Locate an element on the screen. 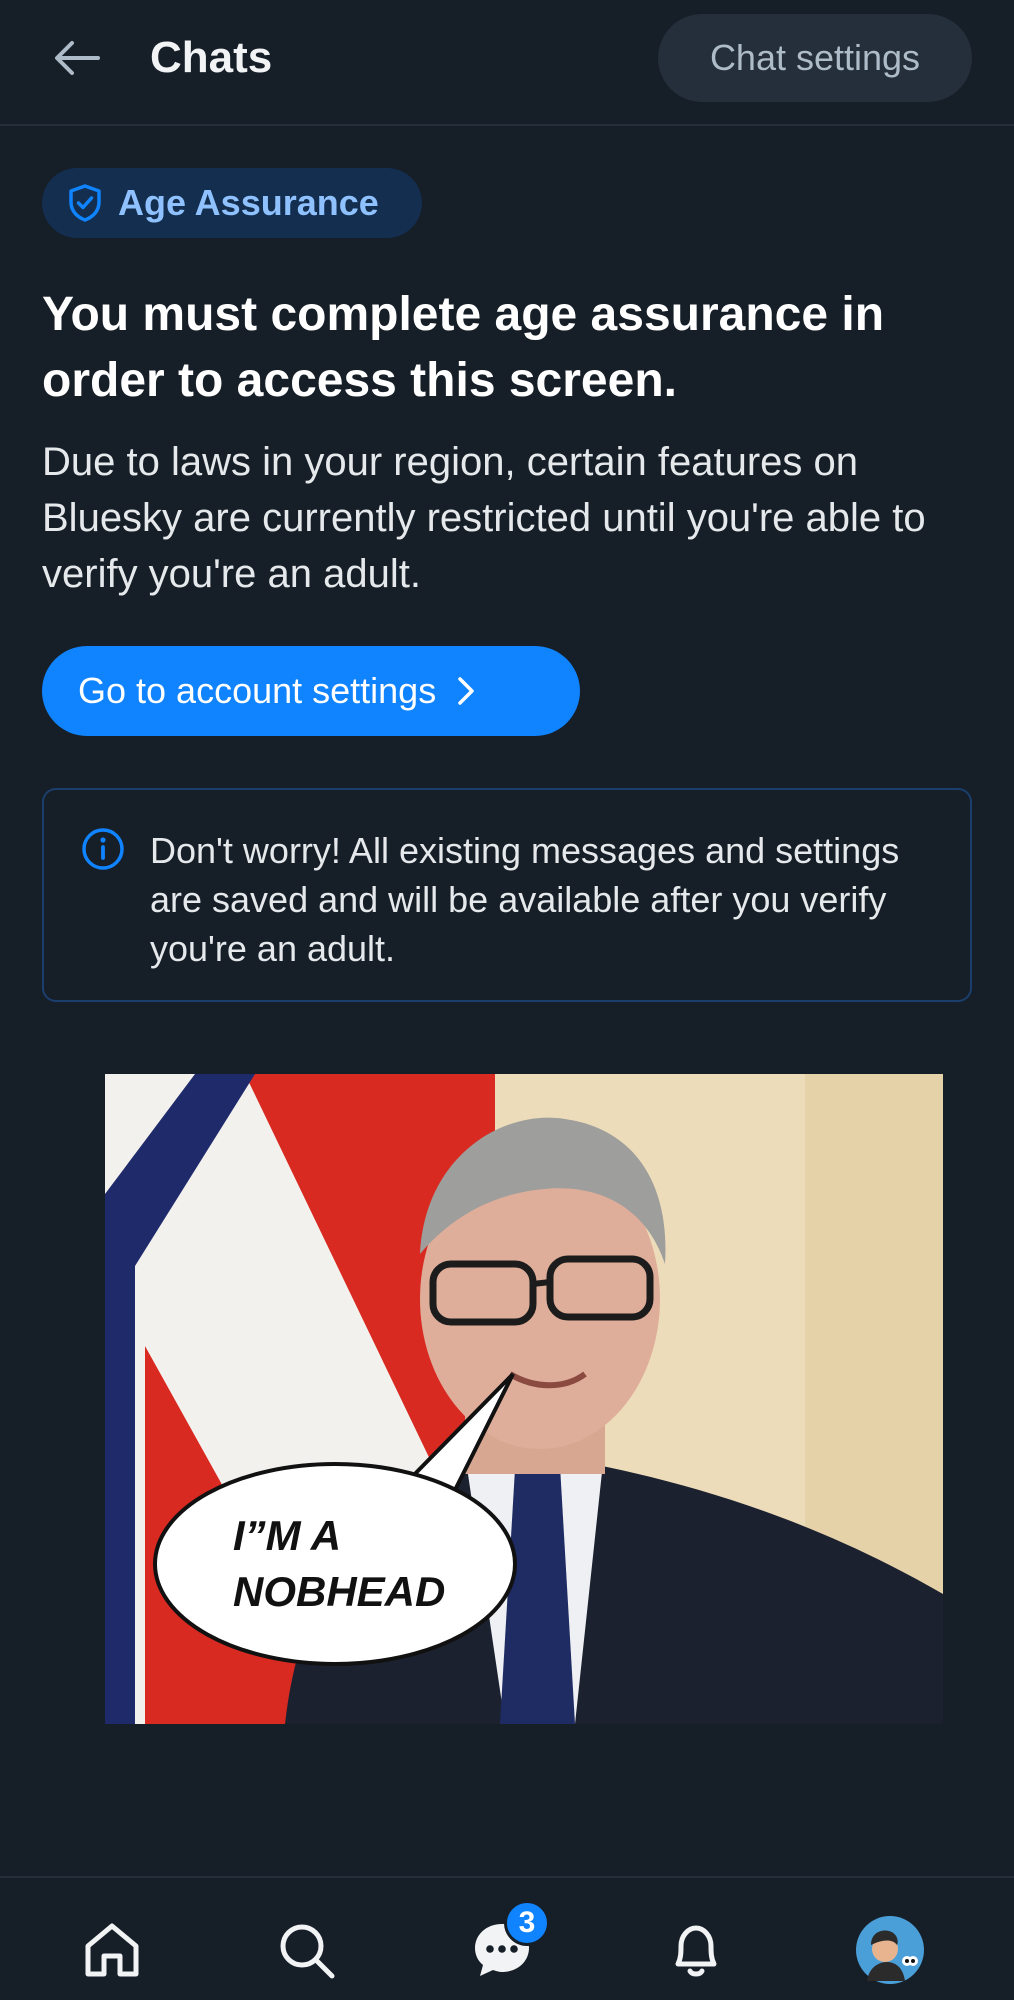 The height and width of the screenshot is (2000, 1014). nav-search is located at coordinates (306, 1950).